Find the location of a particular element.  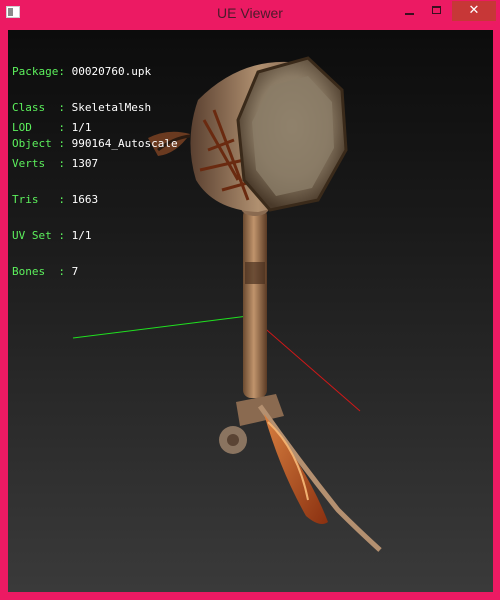

info-row-uvset: UV Set : 1/1 is located at coordinates (55, 236).